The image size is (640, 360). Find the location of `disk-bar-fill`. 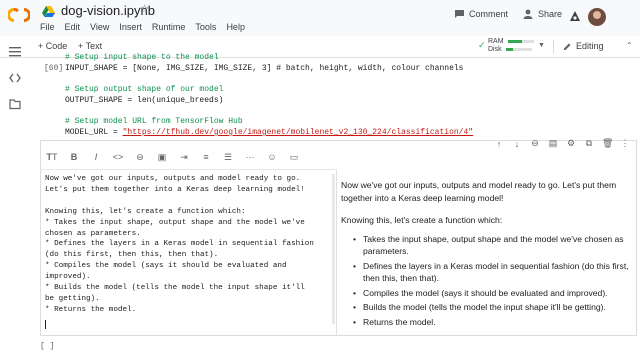

disk-bar-fill is located at coordinates (509, 49).